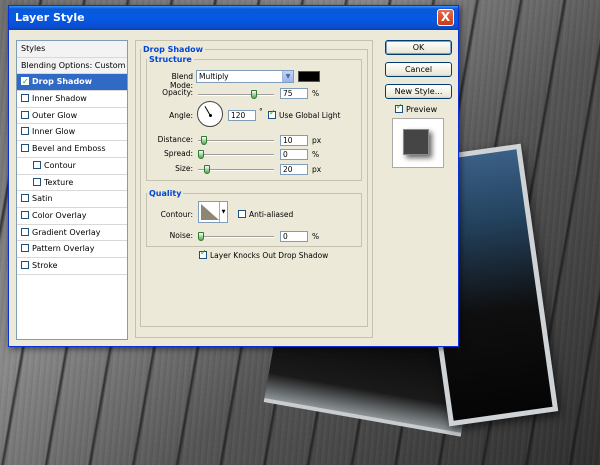 This screenshot has height=465, width=600. I want to click on style-item-satin: Satin, so click(72, 199).